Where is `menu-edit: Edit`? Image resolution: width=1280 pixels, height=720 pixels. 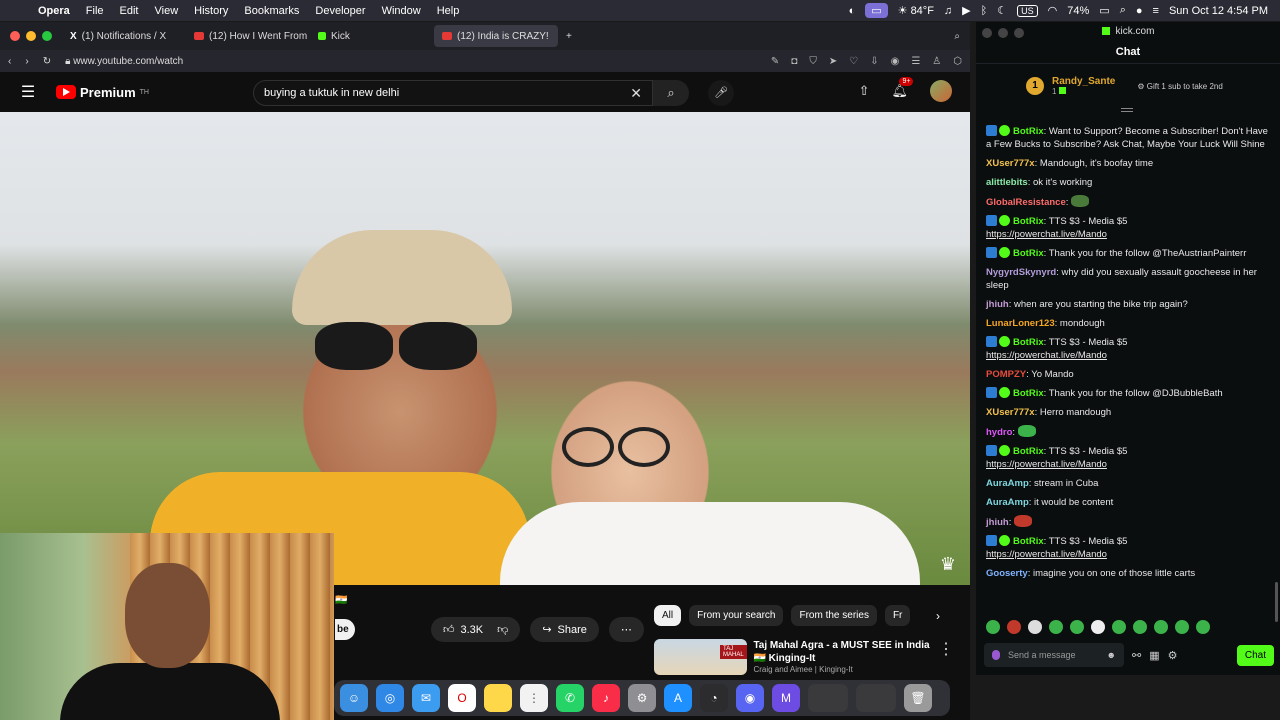 menu-edit: Edit is located at coordinates (129, 11).